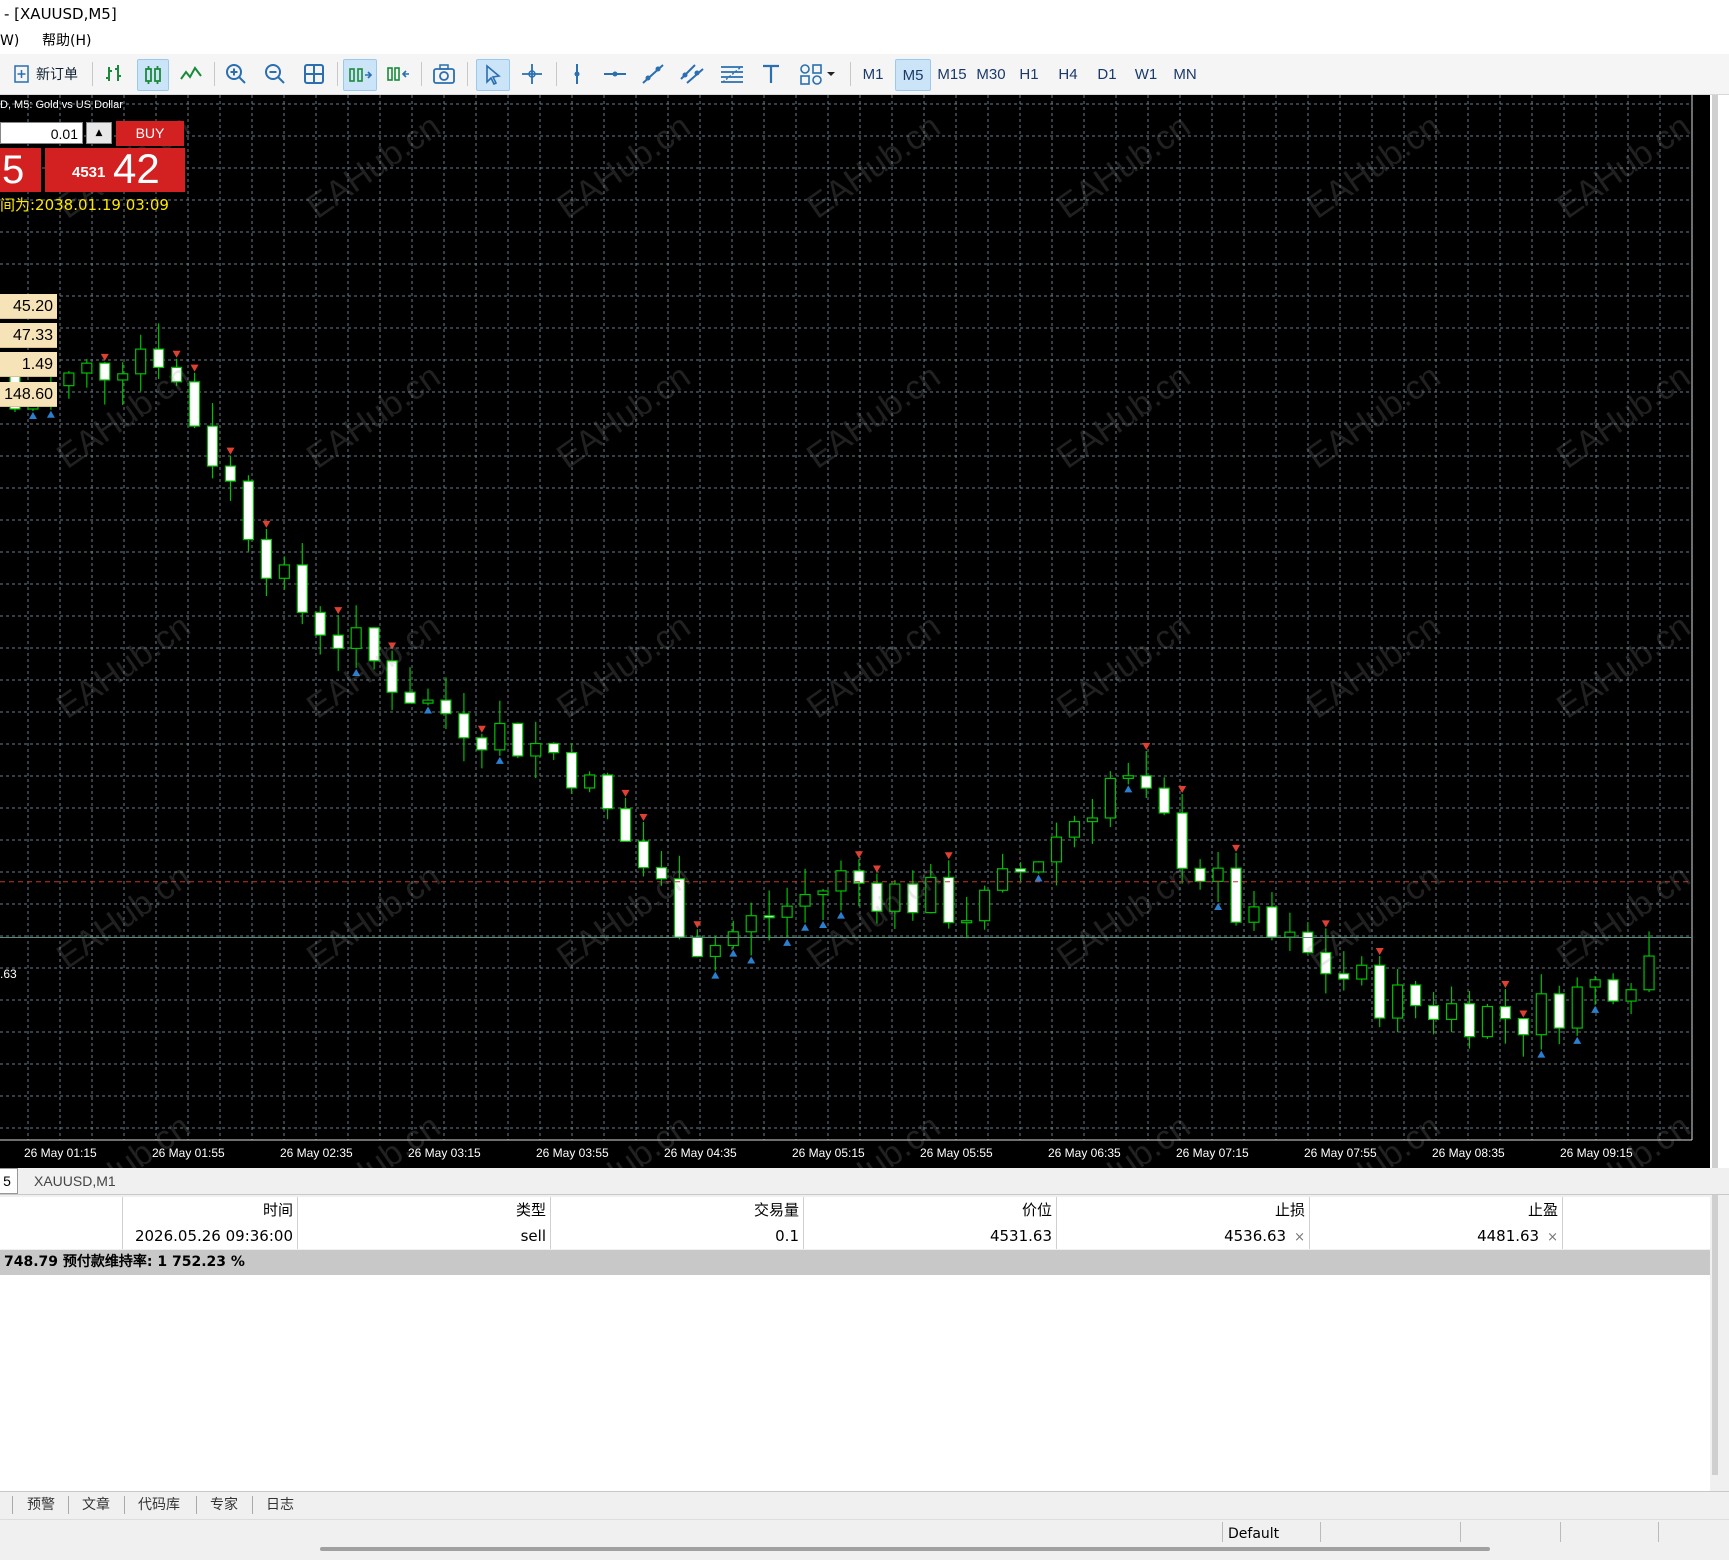 This screenshot has height=1560, width=1729. I want to click on candlestick-icon, so click(153, 75).